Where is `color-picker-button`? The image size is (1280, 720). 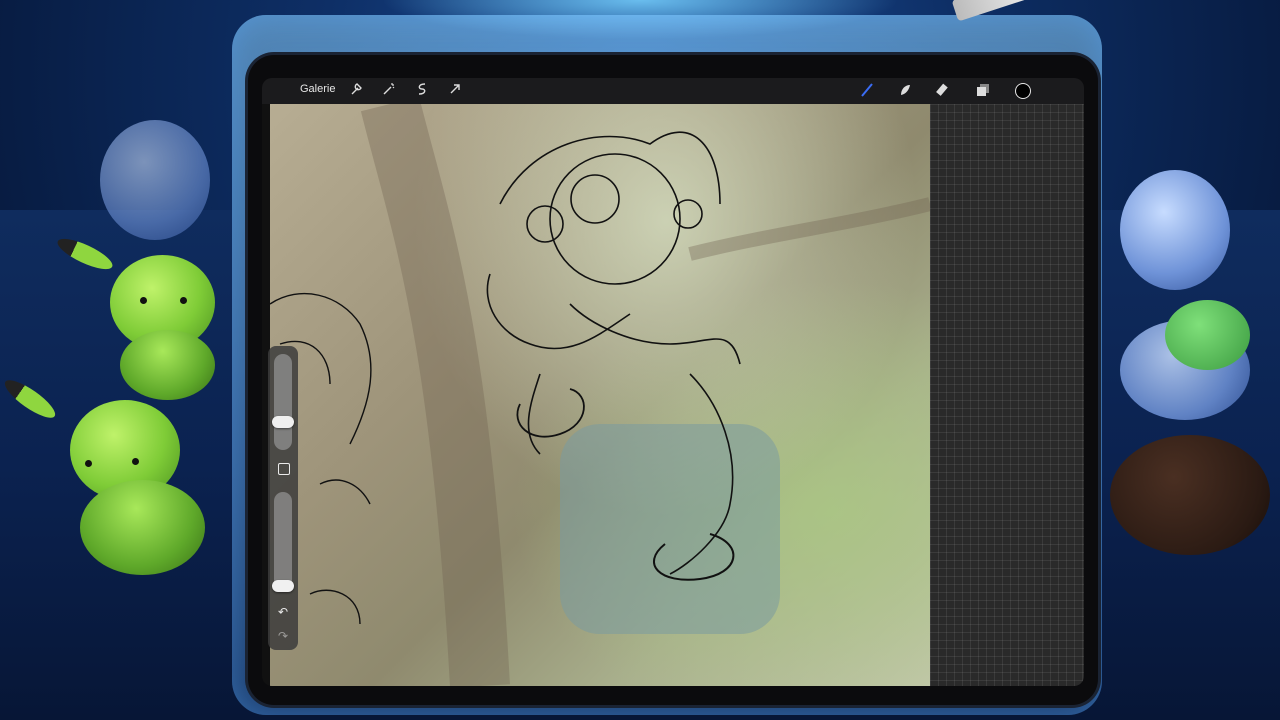
color-picker-button is located at coordinates (1023, 91).